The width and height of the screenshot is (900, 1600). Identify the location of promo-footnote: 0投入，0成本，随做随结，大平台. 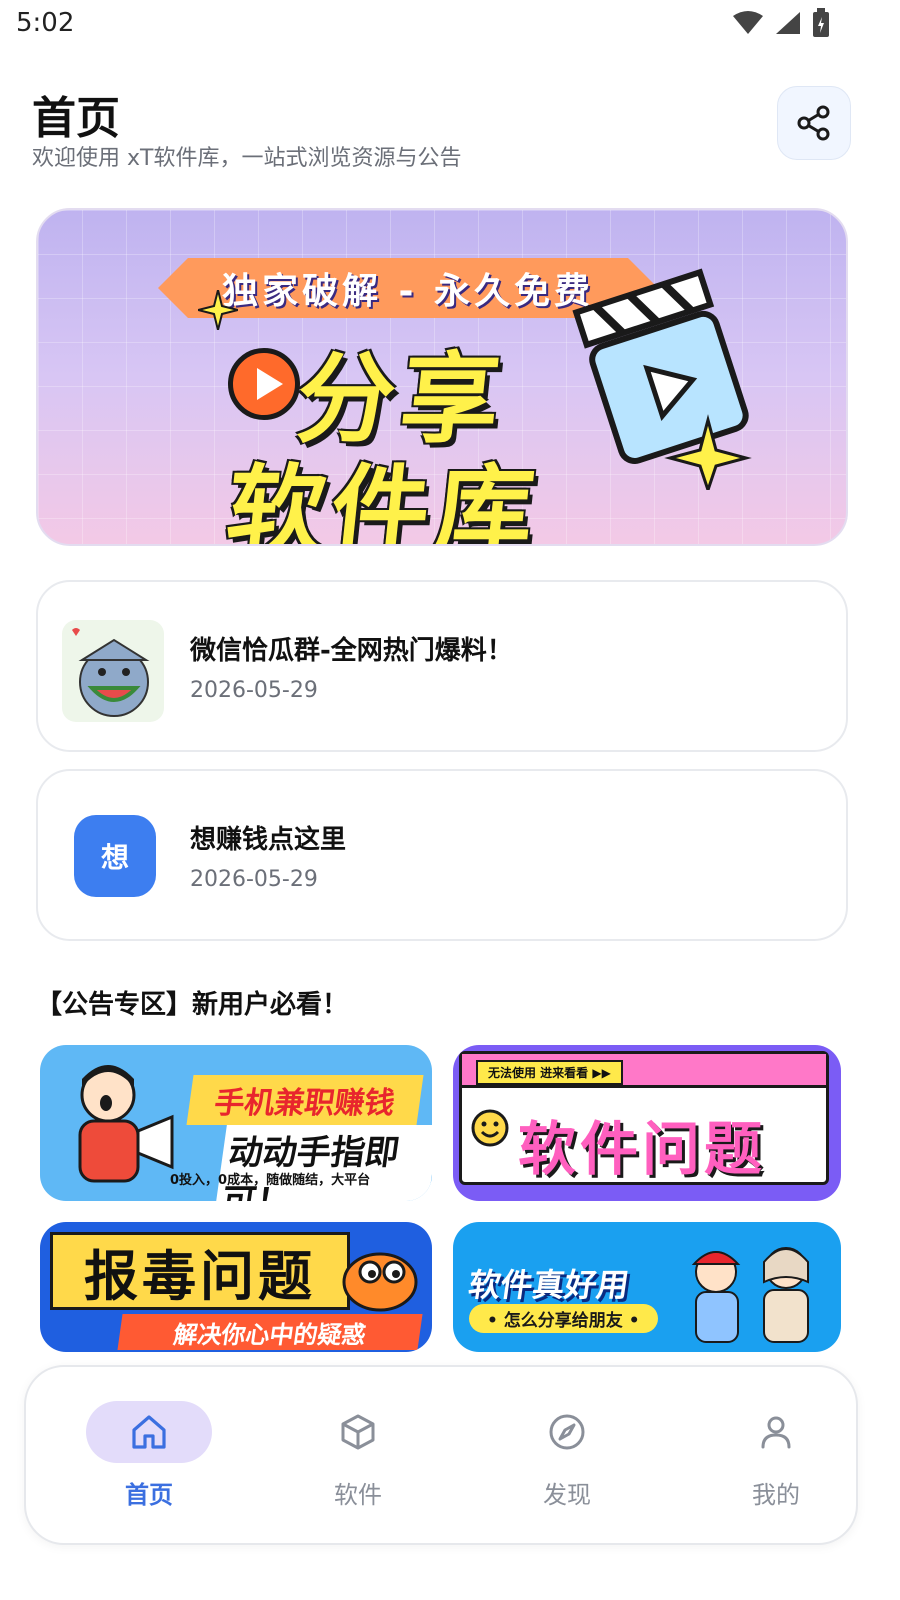
(270, 1180).